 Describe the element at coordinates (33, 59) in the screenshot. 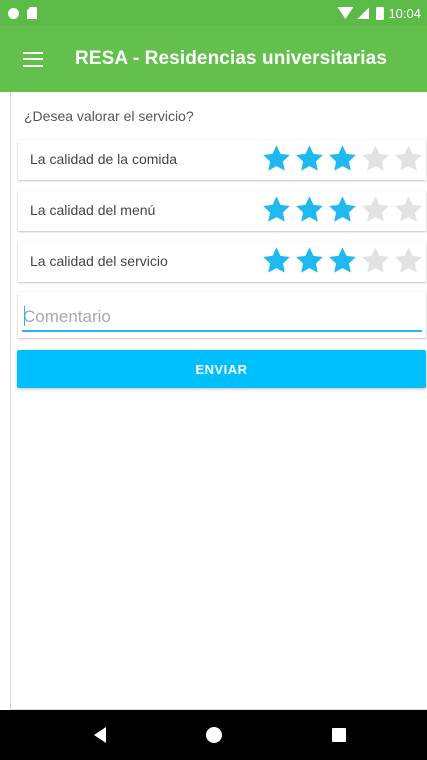

I see `hamburger-menu-icon` at that location.